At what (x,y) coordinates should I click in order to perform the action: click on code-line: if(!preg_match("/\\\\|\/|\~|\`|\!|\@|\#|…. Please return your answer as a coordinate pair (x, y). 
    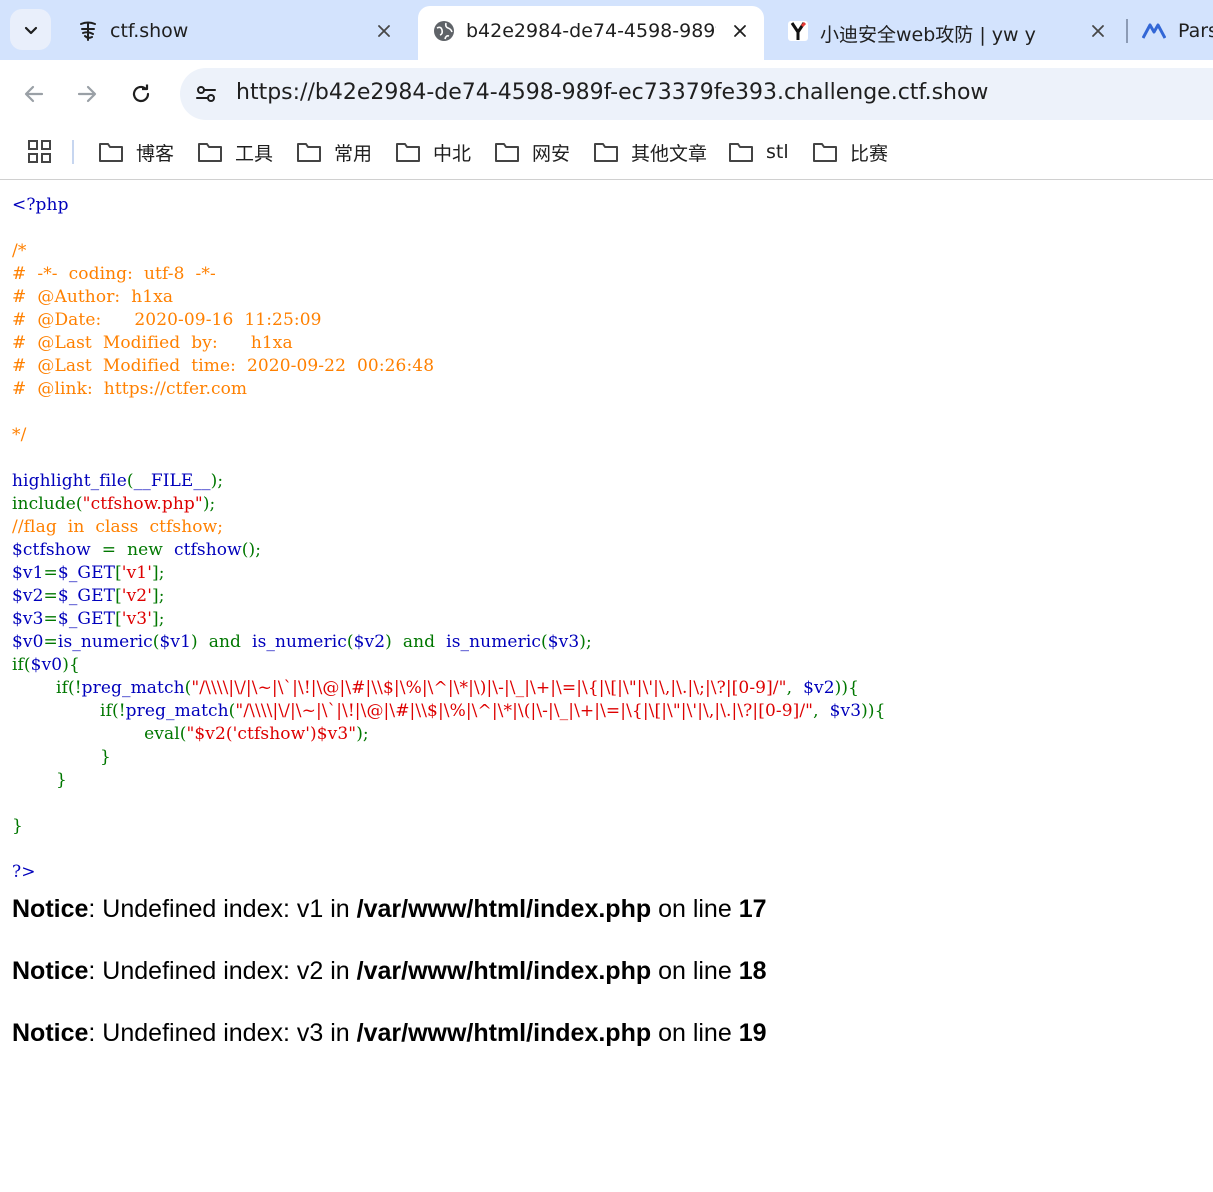
    Looking at the image, I should click on (612, 688).